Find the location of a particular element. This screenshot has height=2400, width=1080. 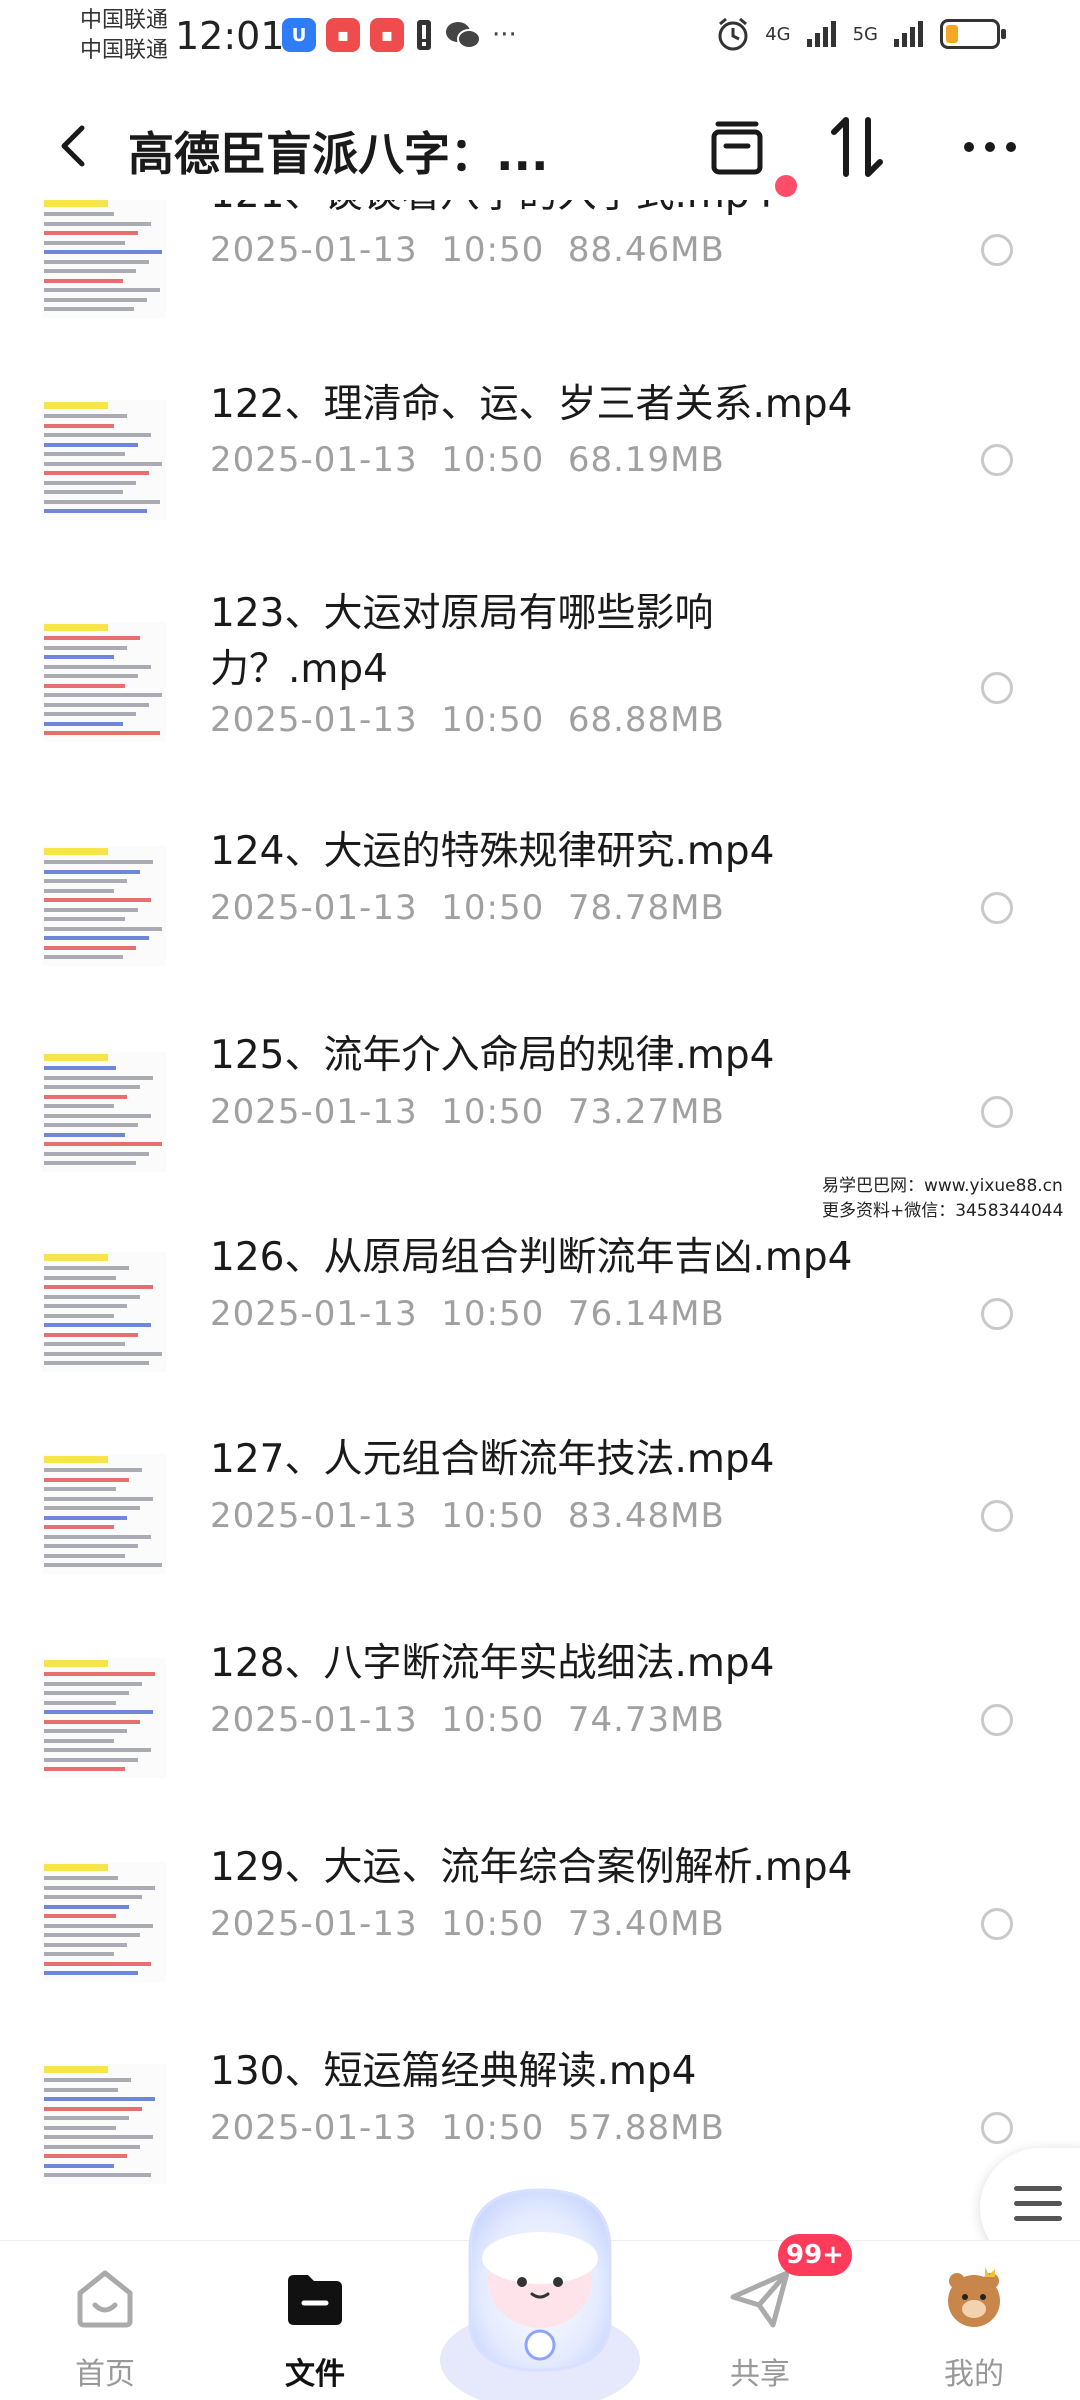

more-icon is located at coordinates (990, 147).